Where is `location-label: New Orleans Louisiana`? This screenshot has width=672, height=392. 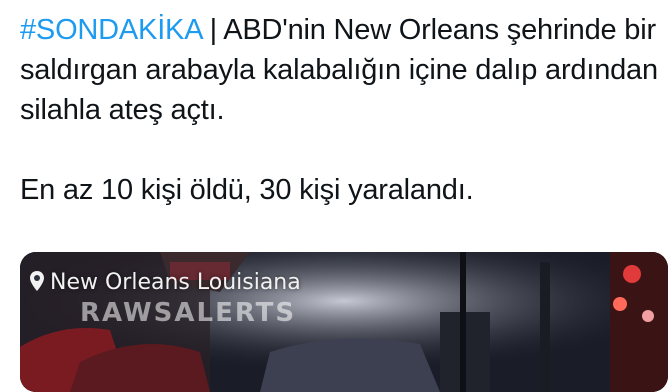 location-label: New Orleans Louisiana is located at coordinates (175, 282).